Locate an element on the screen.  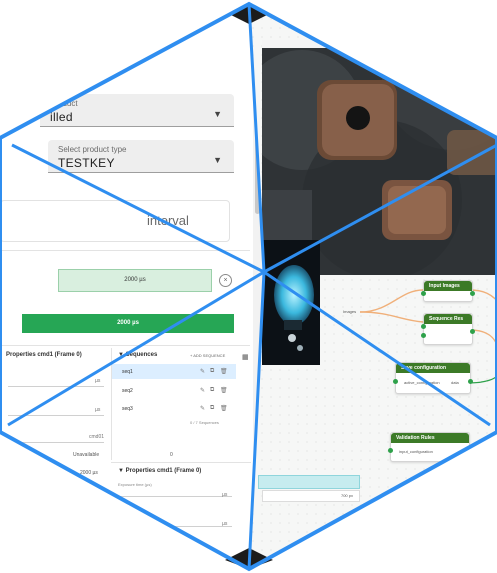
cube-edge-vertical is located at coordinates (256, 286).